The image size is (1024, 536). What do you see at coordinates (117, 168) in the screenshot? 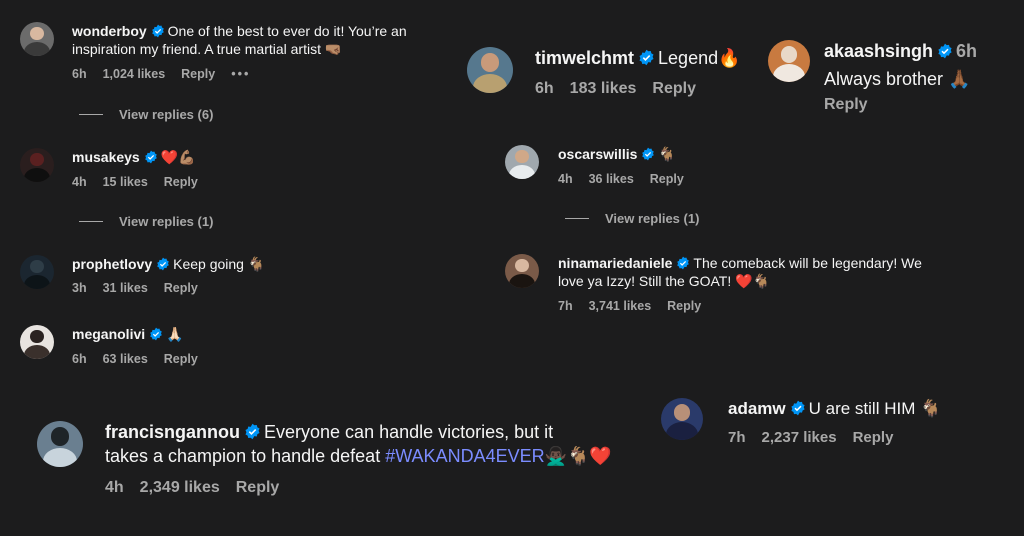
I see `comment-musakeys: musakeys ❤️💪🏽 4h 15 likes Reply` at bounding box center [117, 168].